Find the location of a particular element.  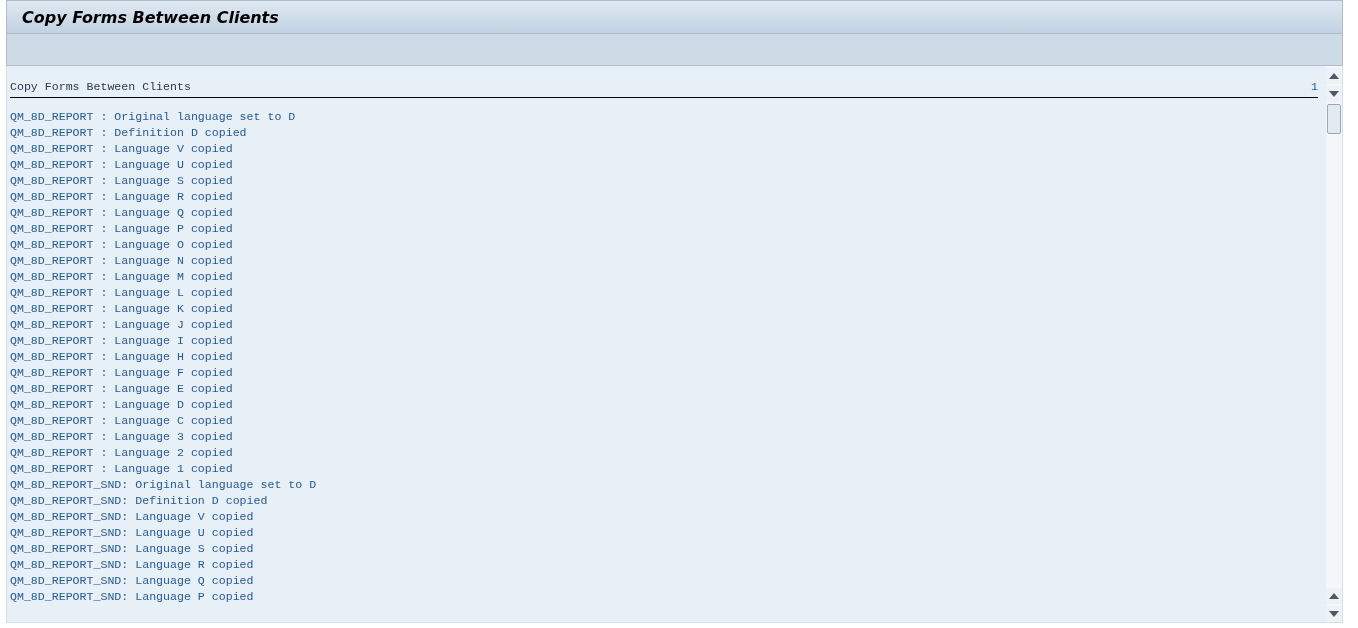

log-line: QM_8D_REPORT : Language N copied is located at coordinates (122, 261).